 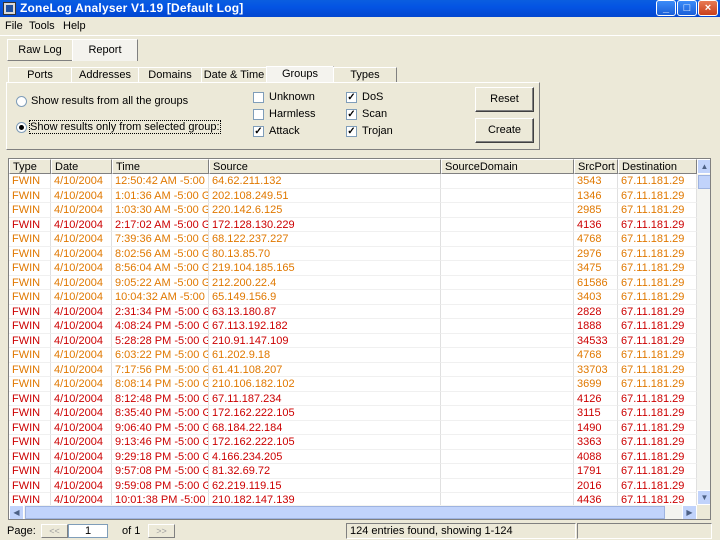 What do you see at coordinates (657, 166) in the screenshot?
I see `column-header-destination: Destination` at bounding box center [657, 166].